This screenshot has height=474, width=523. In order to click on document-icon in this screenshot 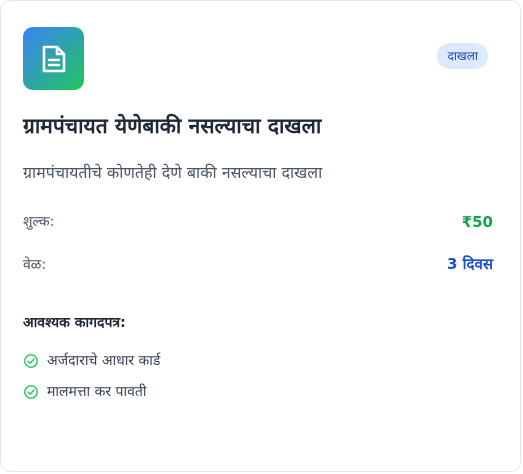, I will do `click(53, 58)`.